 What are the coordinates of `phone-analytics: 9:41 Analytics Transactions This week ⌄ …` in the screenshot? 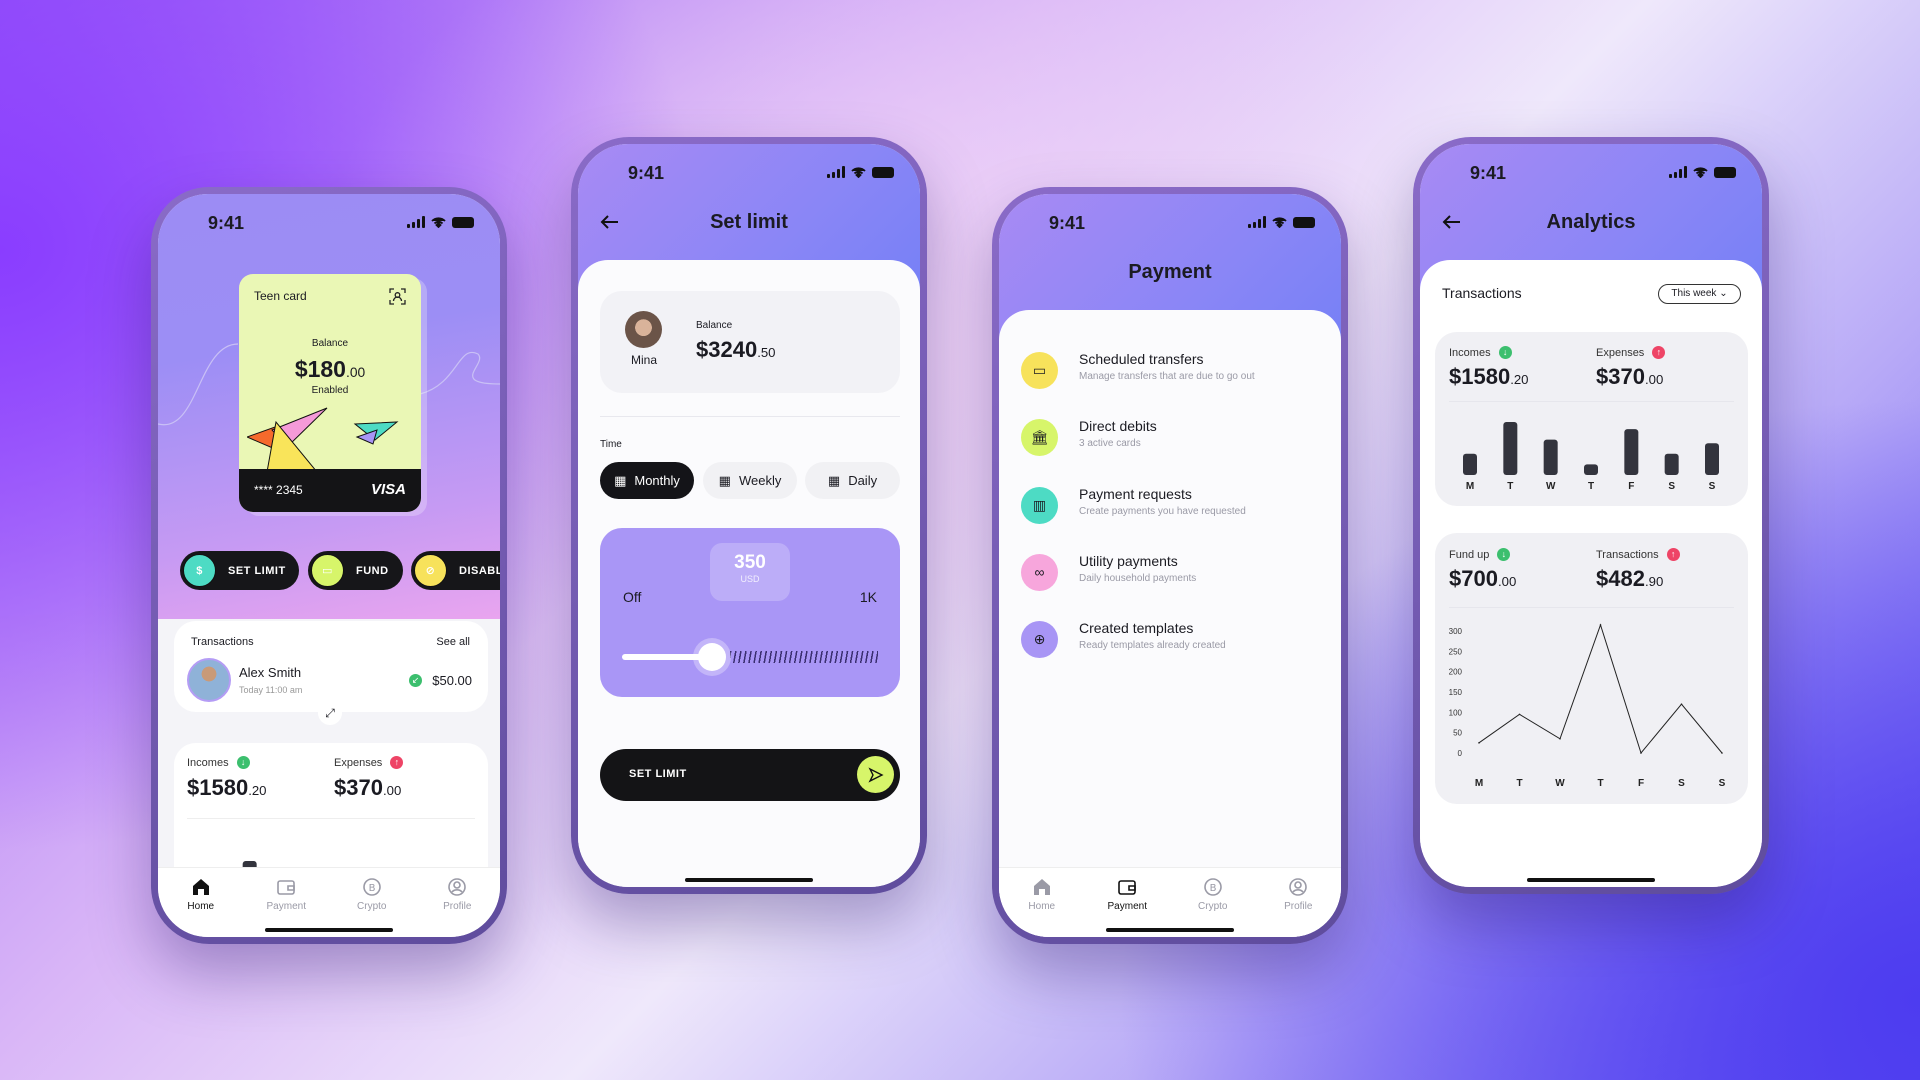 It's located at (1591, 515).